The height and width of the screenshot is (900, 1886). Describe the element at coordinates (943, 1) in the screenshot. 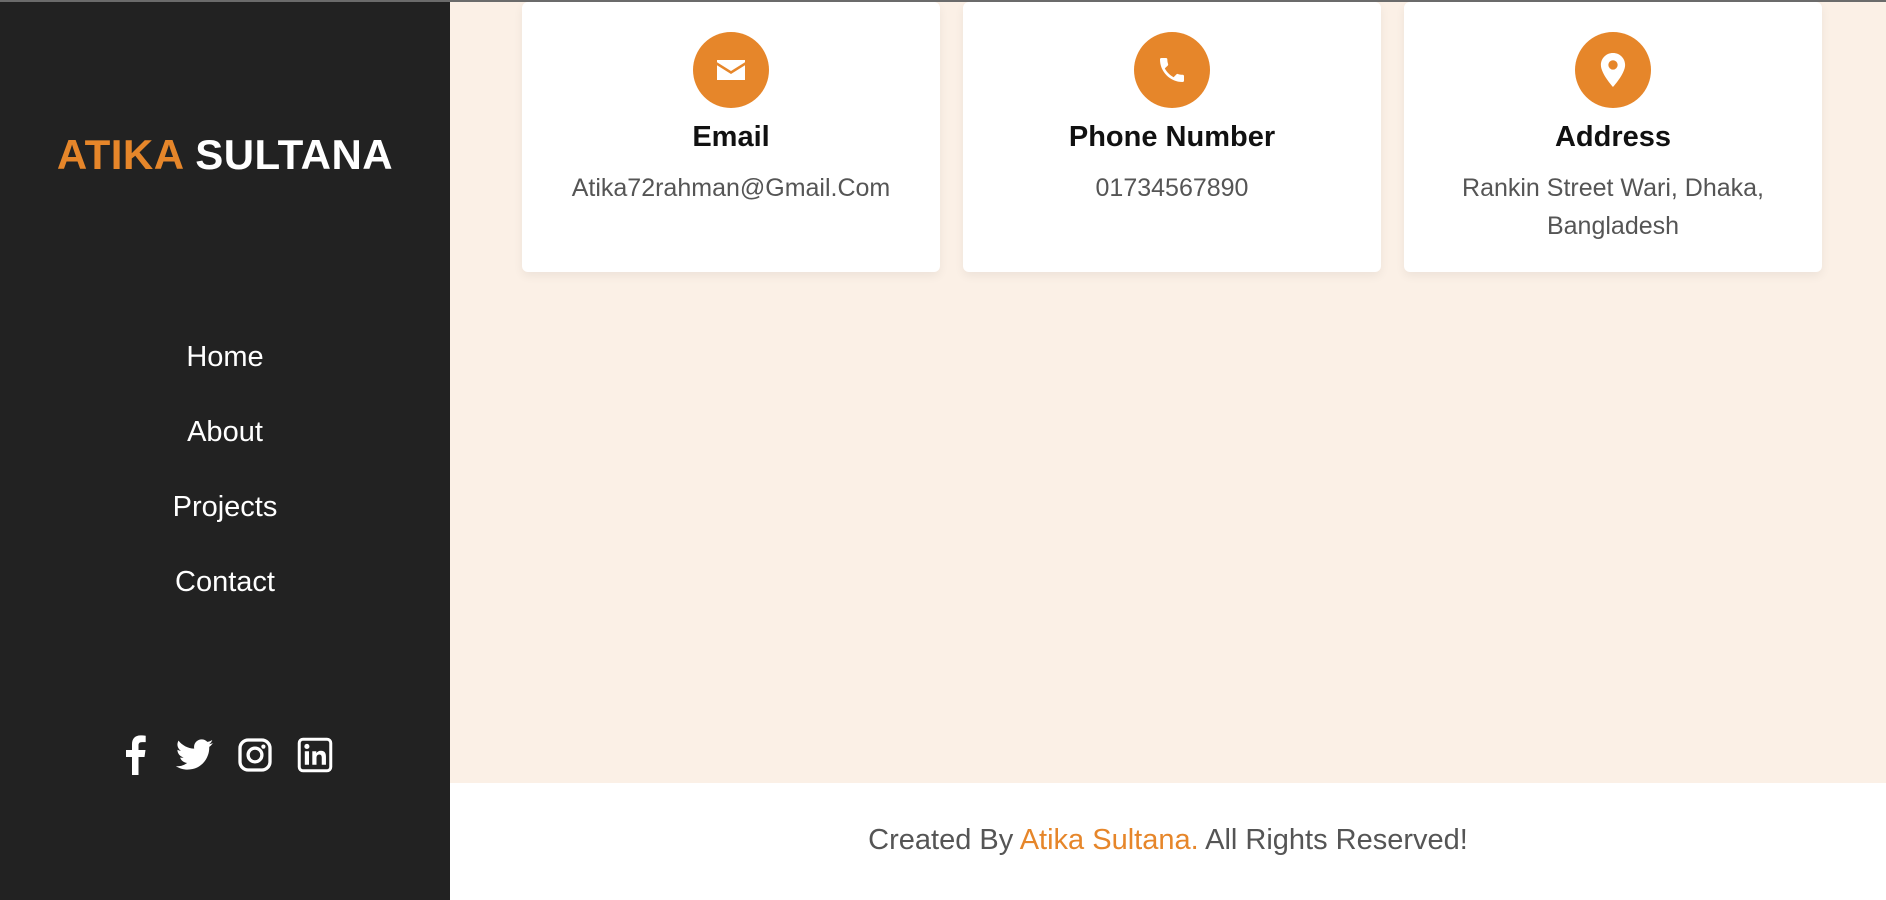

I see `top-border` at that location.